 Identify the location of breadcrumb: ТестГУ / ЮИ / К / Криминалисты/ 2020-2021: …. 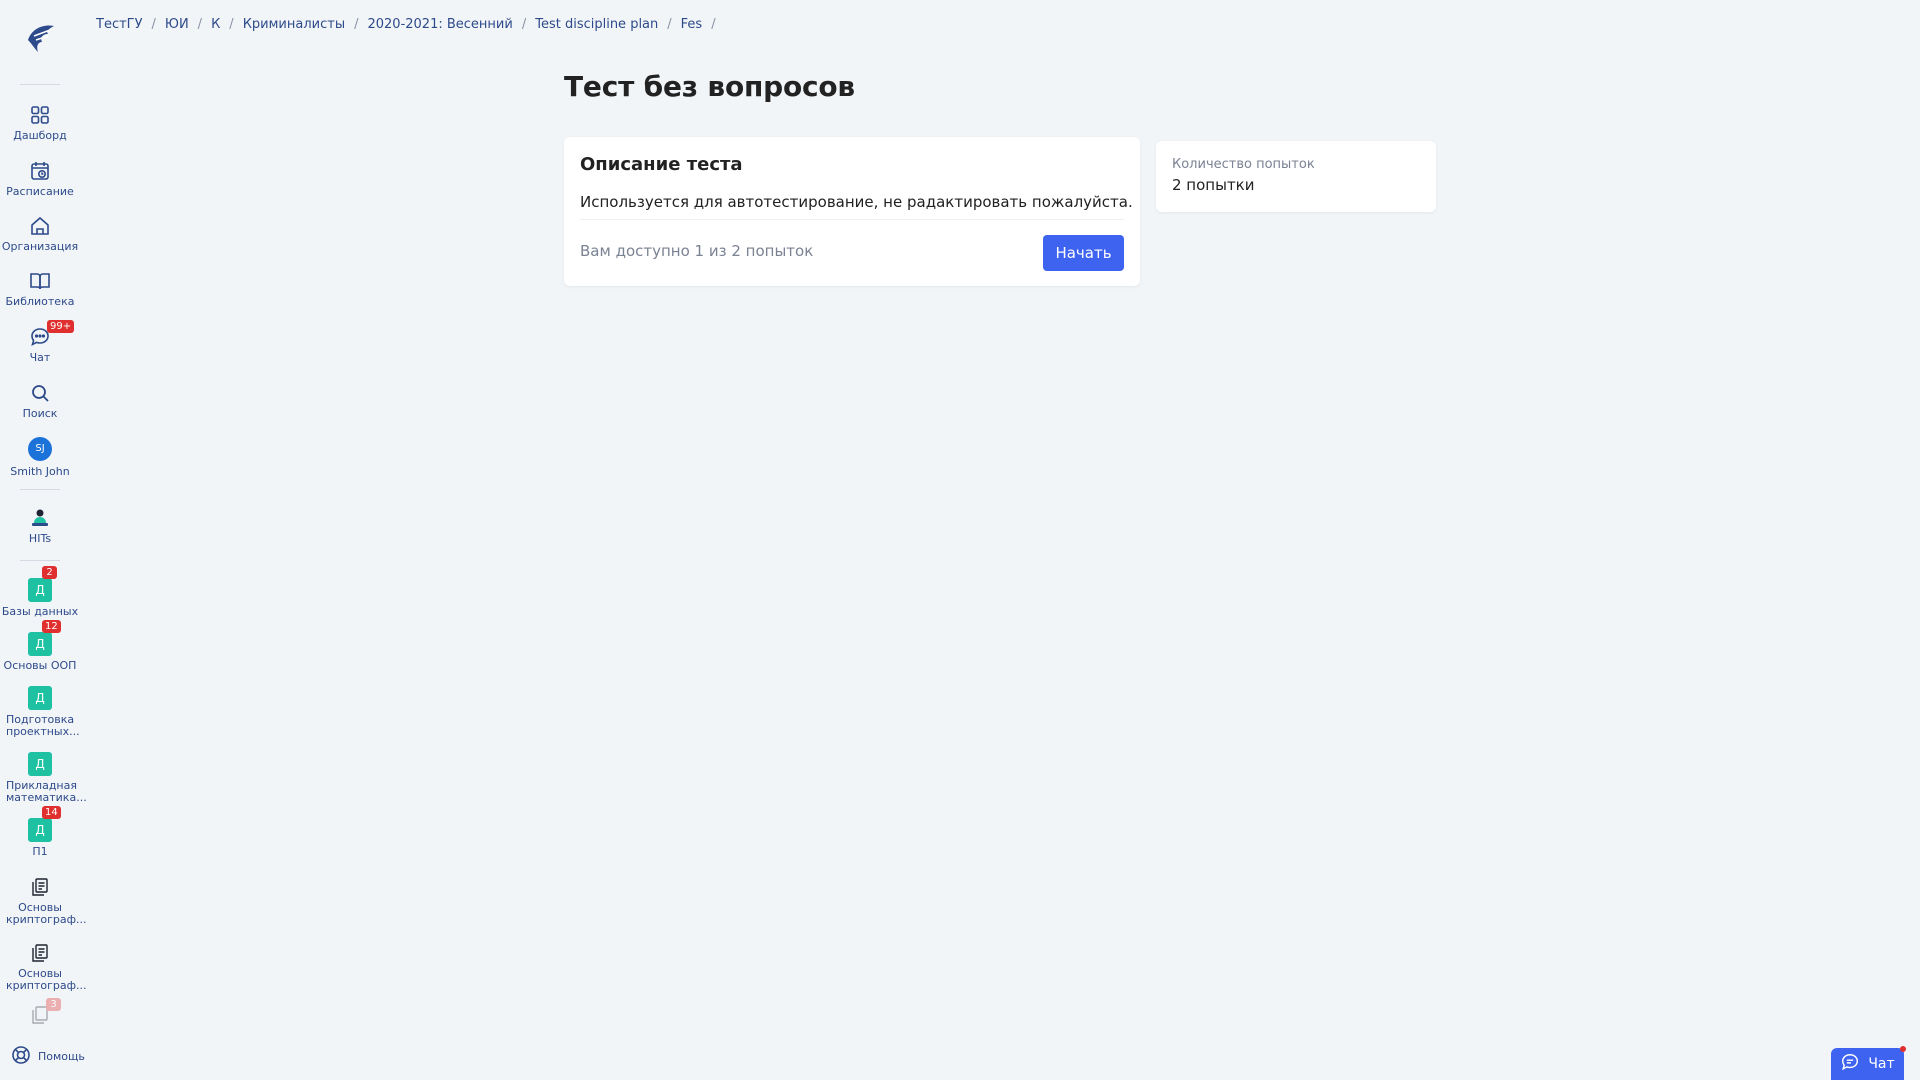
(406, 24).